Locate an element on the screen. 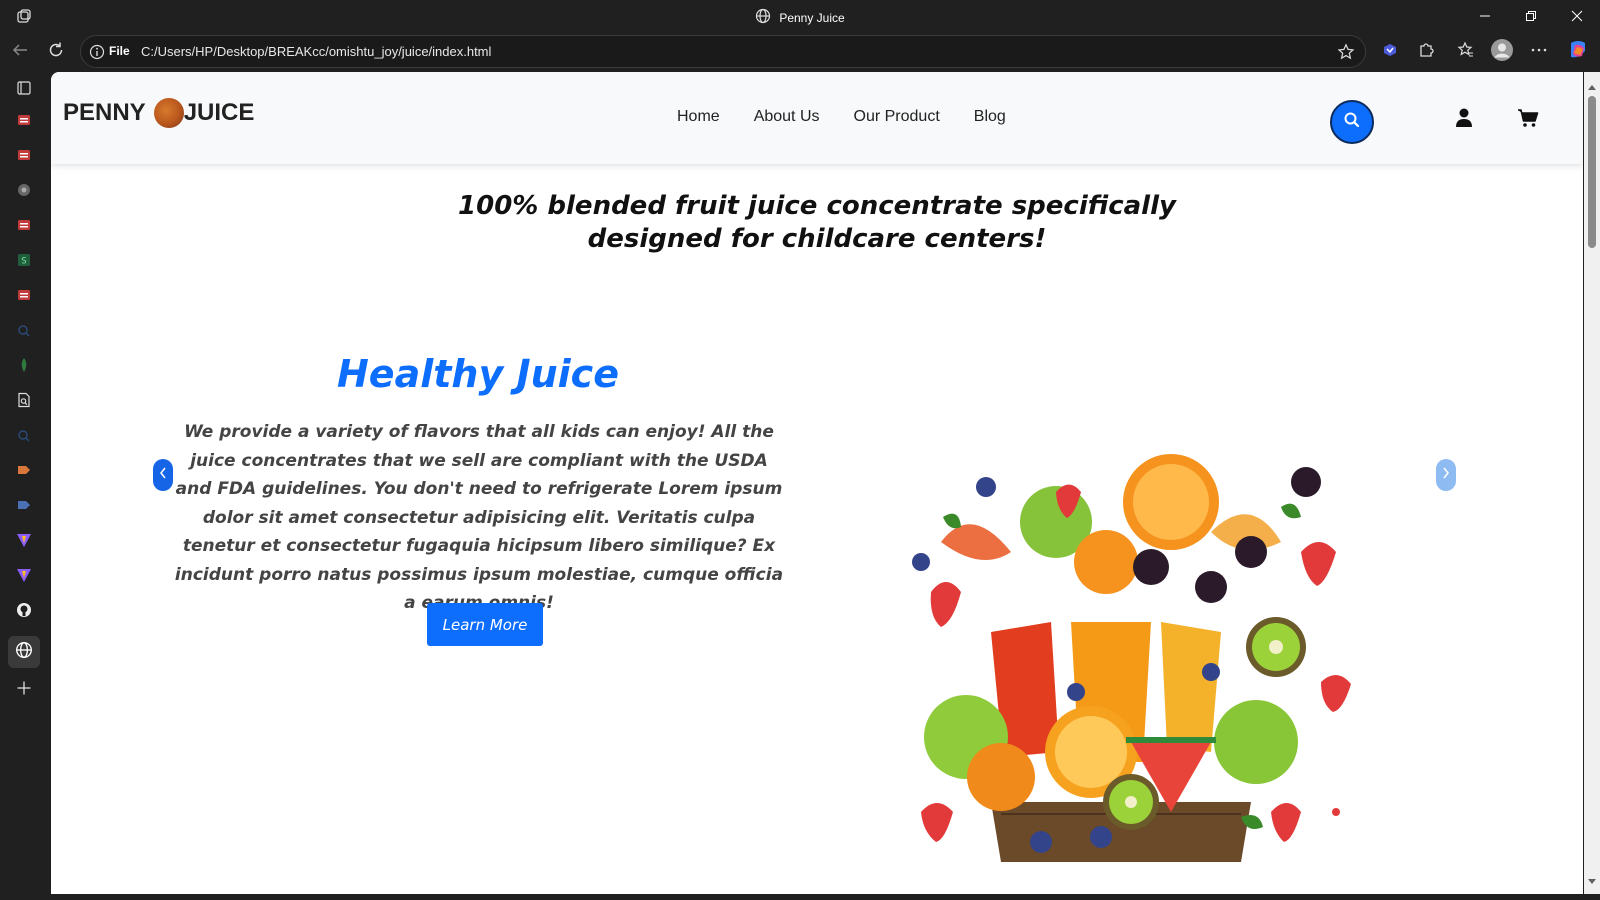 The width and height of the screenshot is (1600, 900). close-button is located at coordinates (1577, 16).